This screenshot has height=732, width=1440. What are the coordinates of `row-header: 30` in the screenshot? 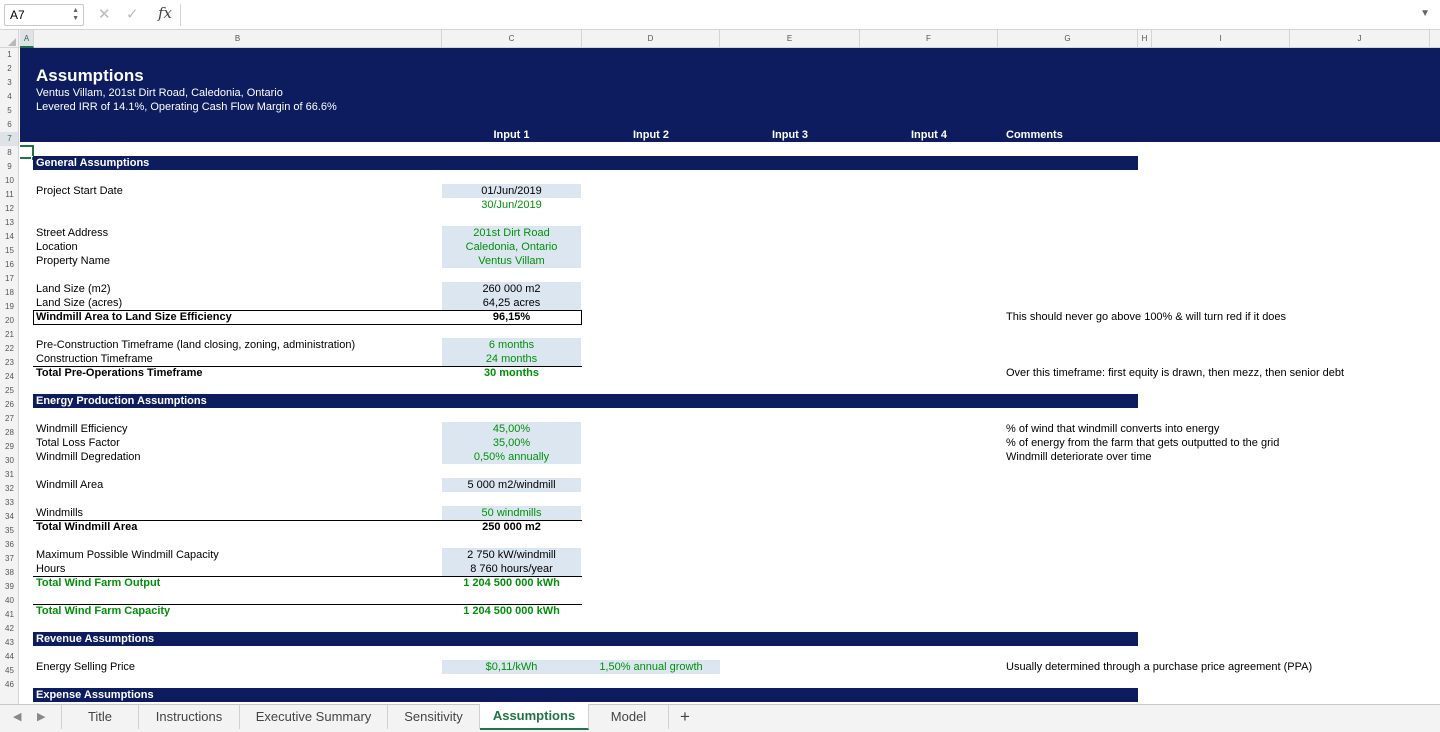 It's located at (9, 461).